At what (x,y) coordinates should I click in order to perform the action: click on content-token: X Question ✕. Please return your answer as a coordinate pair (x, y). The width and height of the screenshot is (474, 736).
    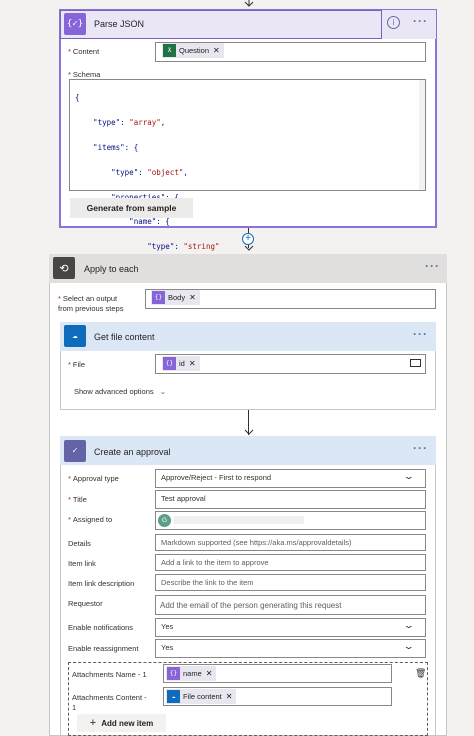
    Looking at the image, I should click on (193, 50).